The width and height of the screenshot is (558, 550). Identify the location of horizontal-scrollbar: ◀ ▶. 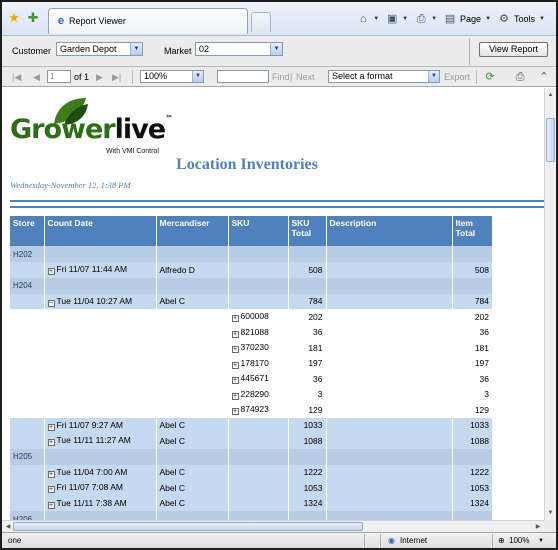
(273, 526).